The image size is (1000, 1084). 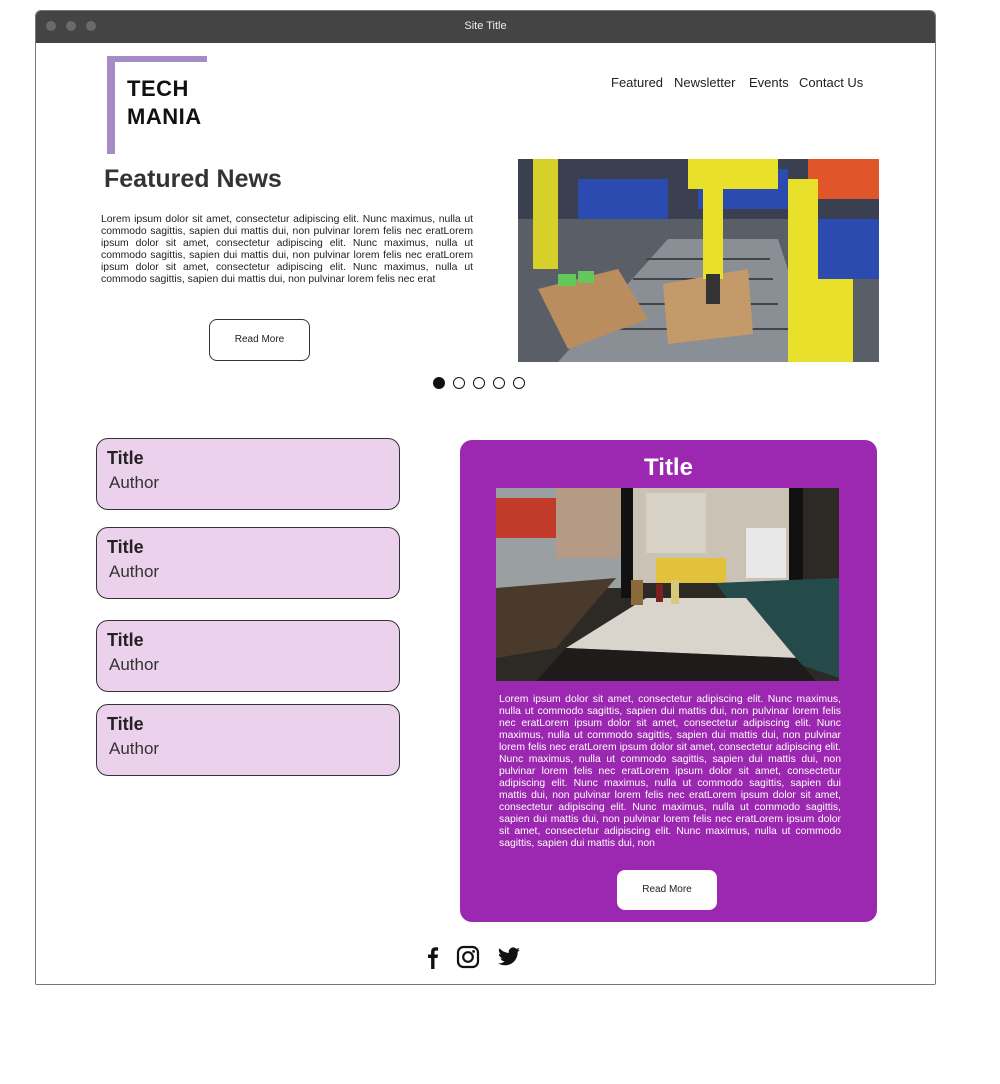 I want to click on featured-read-more-button: Read More, so click(x=259, y=340).